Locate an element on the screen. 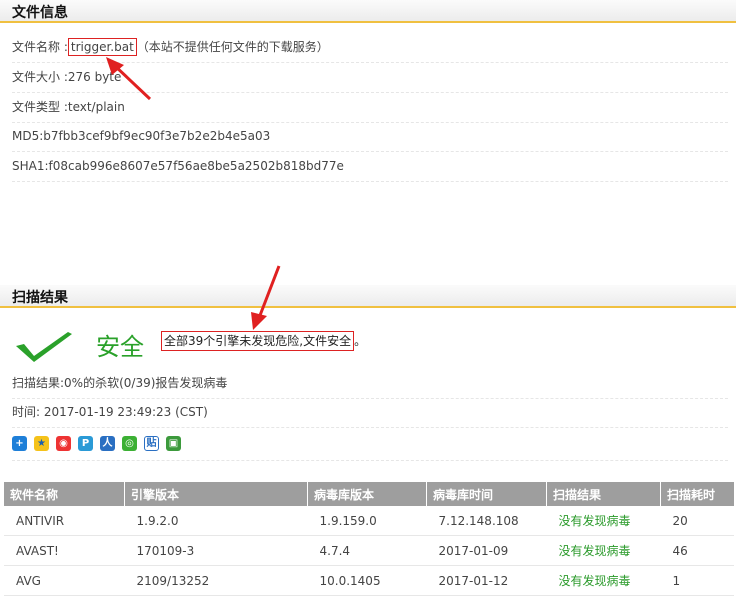  cell-software: ANTIVIR is located at coordinates (64, 521).